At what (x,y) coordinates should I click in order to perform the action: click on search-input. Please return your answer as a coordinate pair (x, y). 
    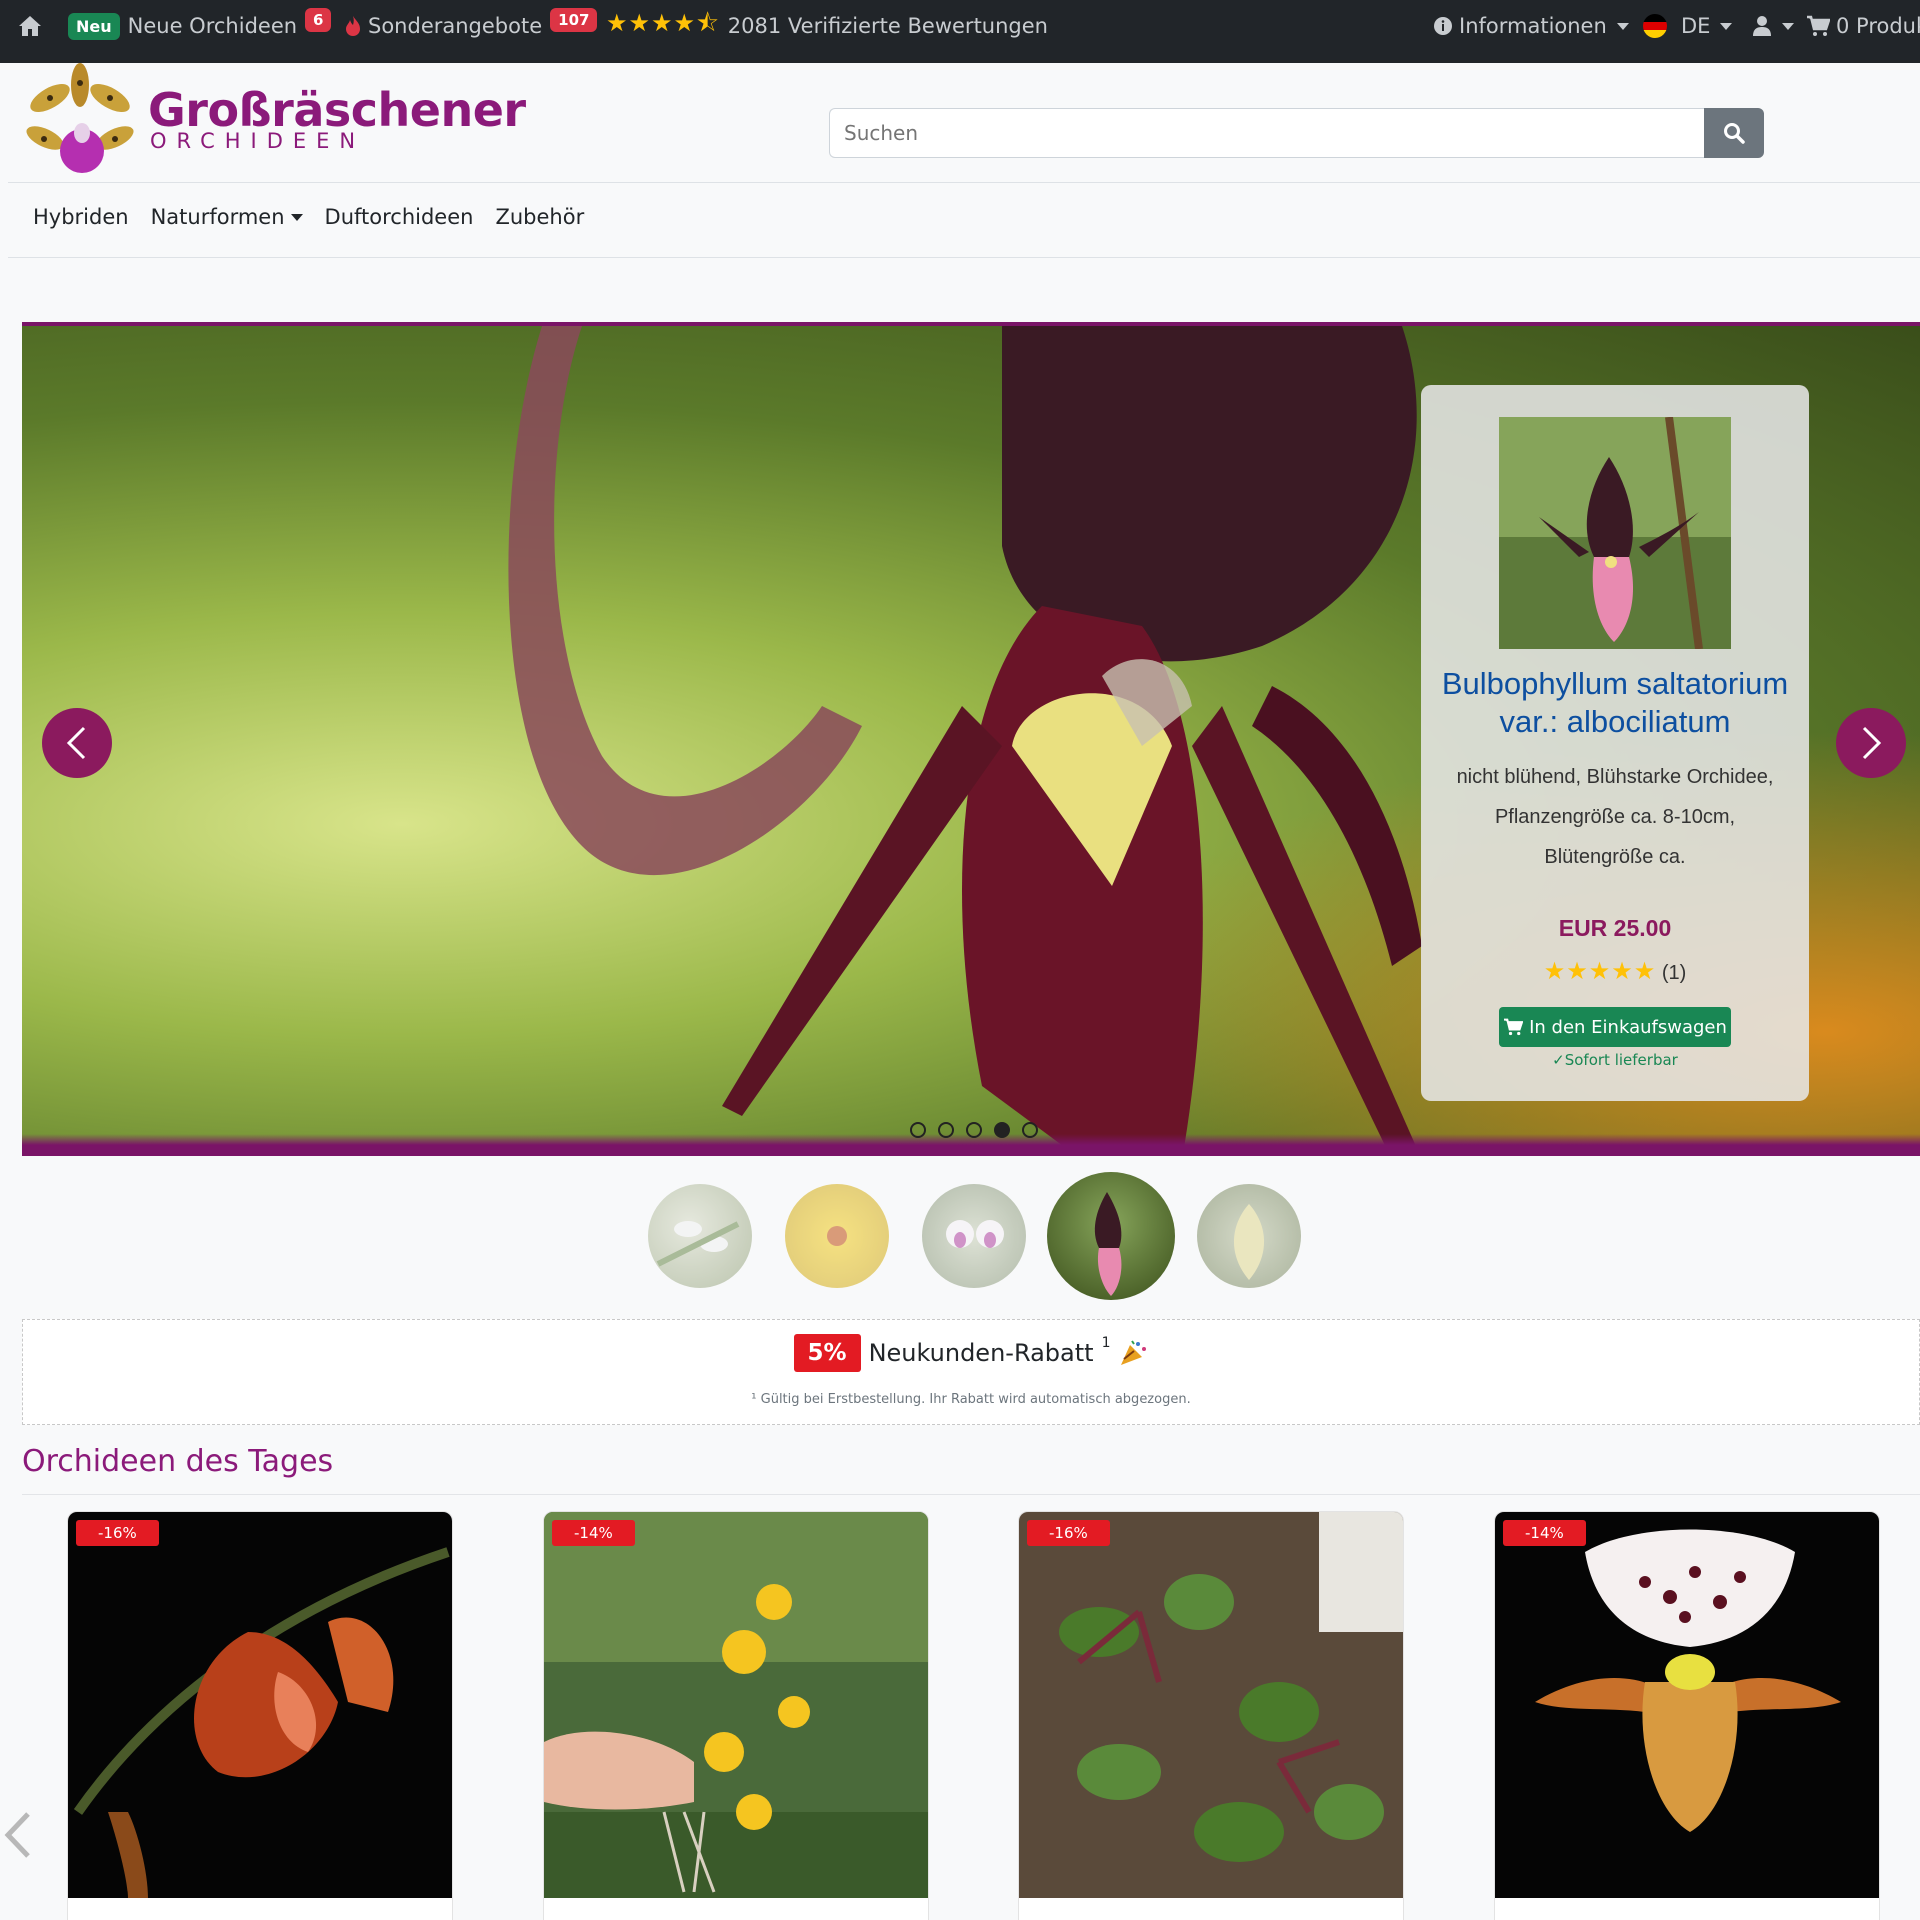
    Looking at the image, I should click on (1266, 133).